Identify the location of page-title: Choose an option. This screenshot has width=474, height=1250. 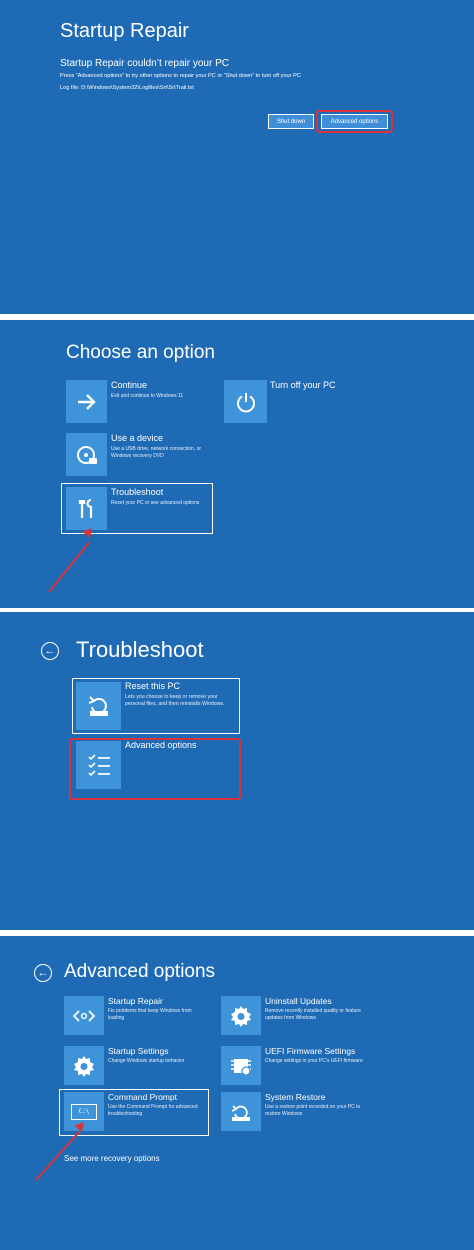
(140, 352).